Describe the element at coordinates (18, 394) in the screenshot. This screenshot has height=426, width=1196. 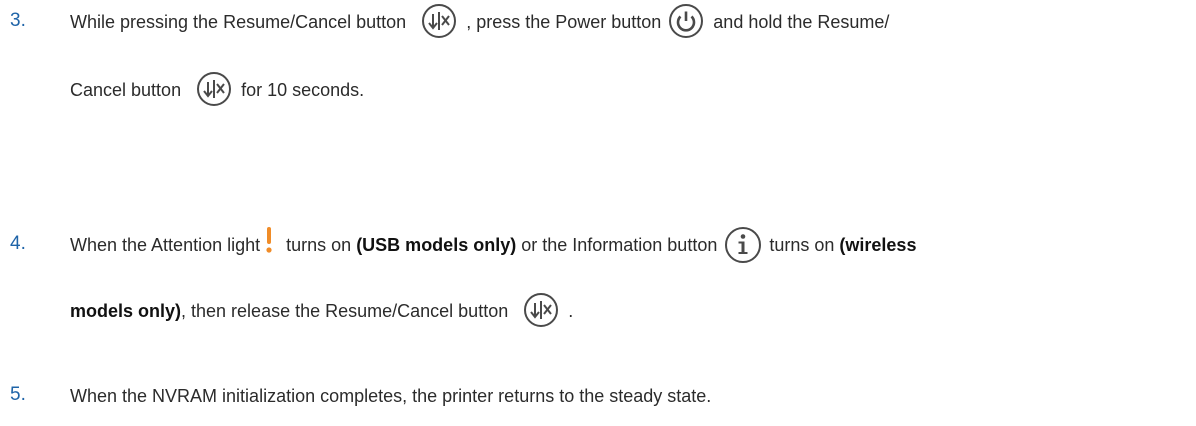
I see `step-number: 5.` at that location.